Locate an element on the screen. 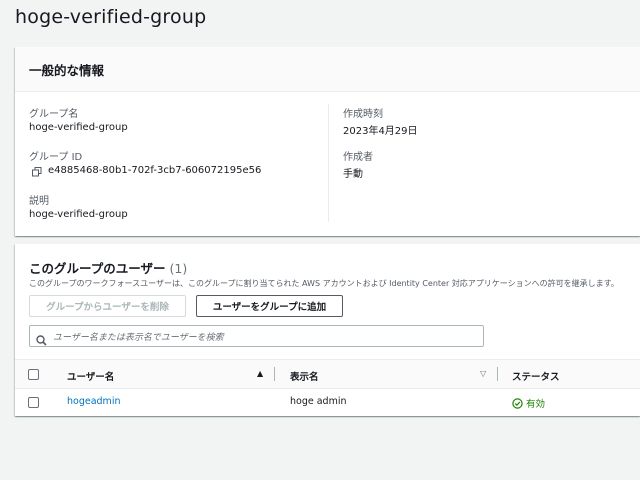 This screenshot has width=640, height=480. description-label: 説明 is located at coordinates (39, 201).